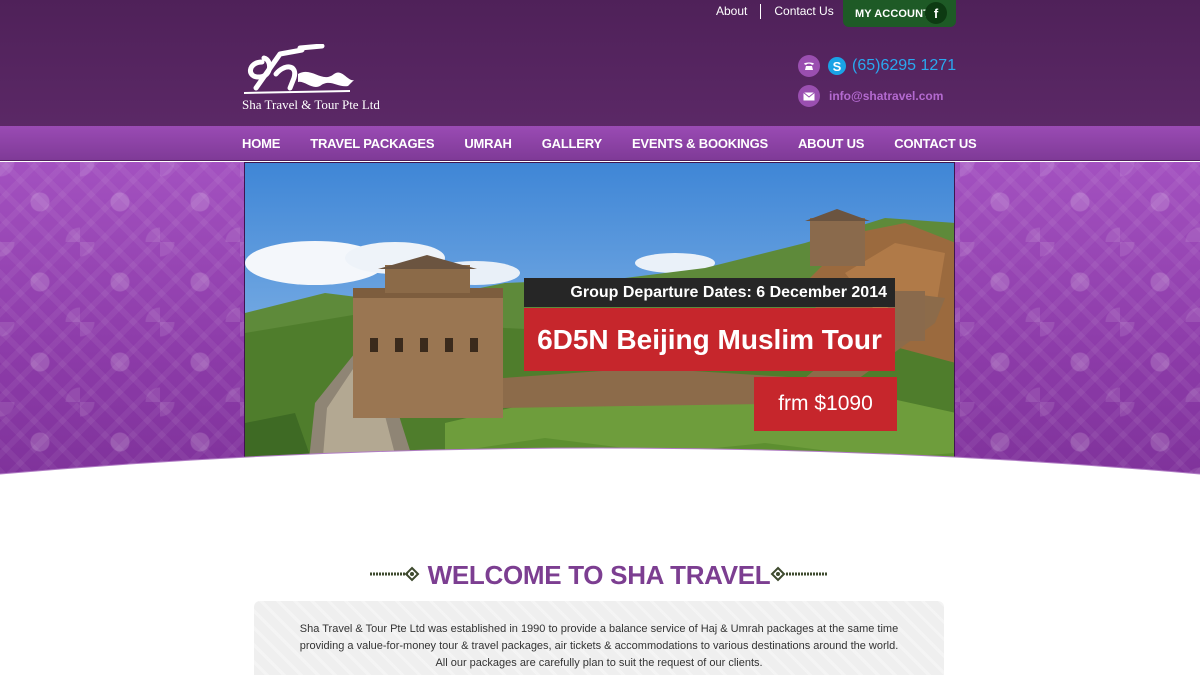 This screenshot has width=1200, height=675. What do you see at coordinates (311, 104) in the screenshot?
I see `logo-text: Sha Travel & Tour Pte Ltd` at bounding box center [311, 104].